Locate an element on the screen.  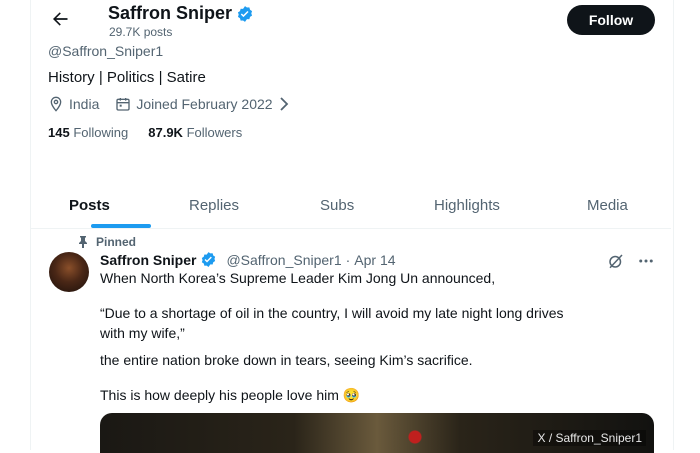
header-name: Saffron Sniper is located at coordinates (170, 13).